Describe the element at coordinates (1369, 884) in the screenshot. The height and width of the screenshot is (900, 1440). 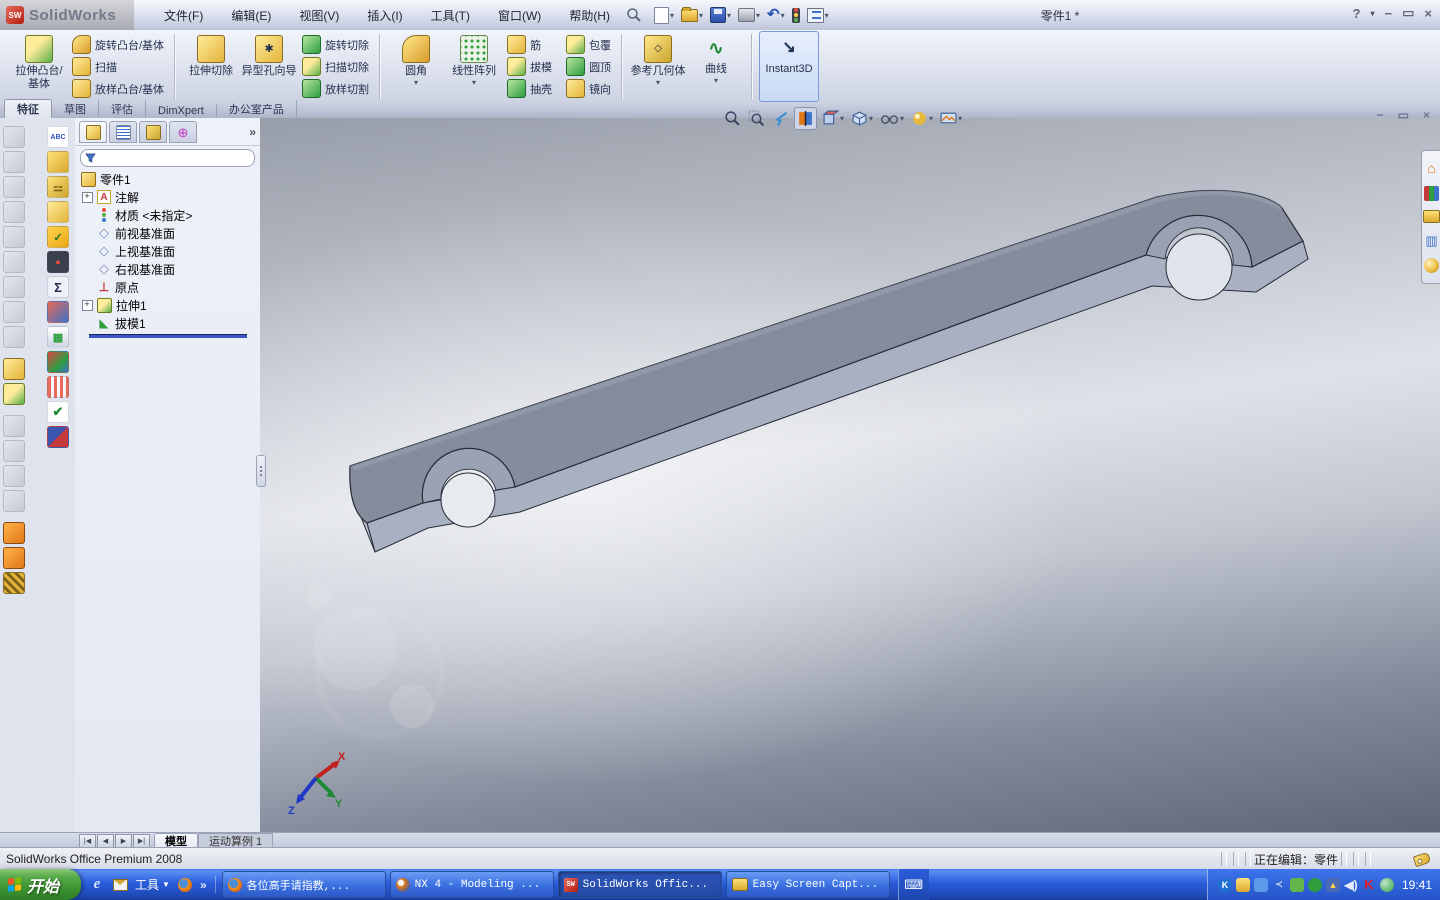
I see `tray-kaspersky-icon: K` at that location.